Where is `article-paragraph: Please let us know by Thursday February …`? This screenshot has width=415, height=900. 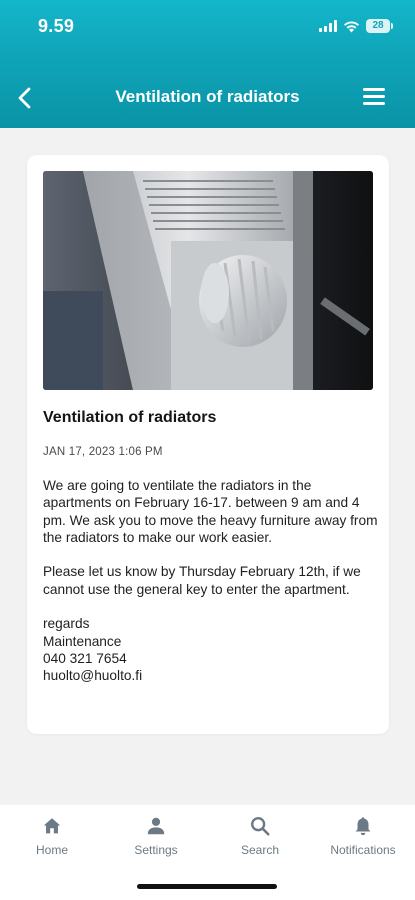
article-paragraph: Please let us know by Thursday February … is located at coordinates (202, 580).